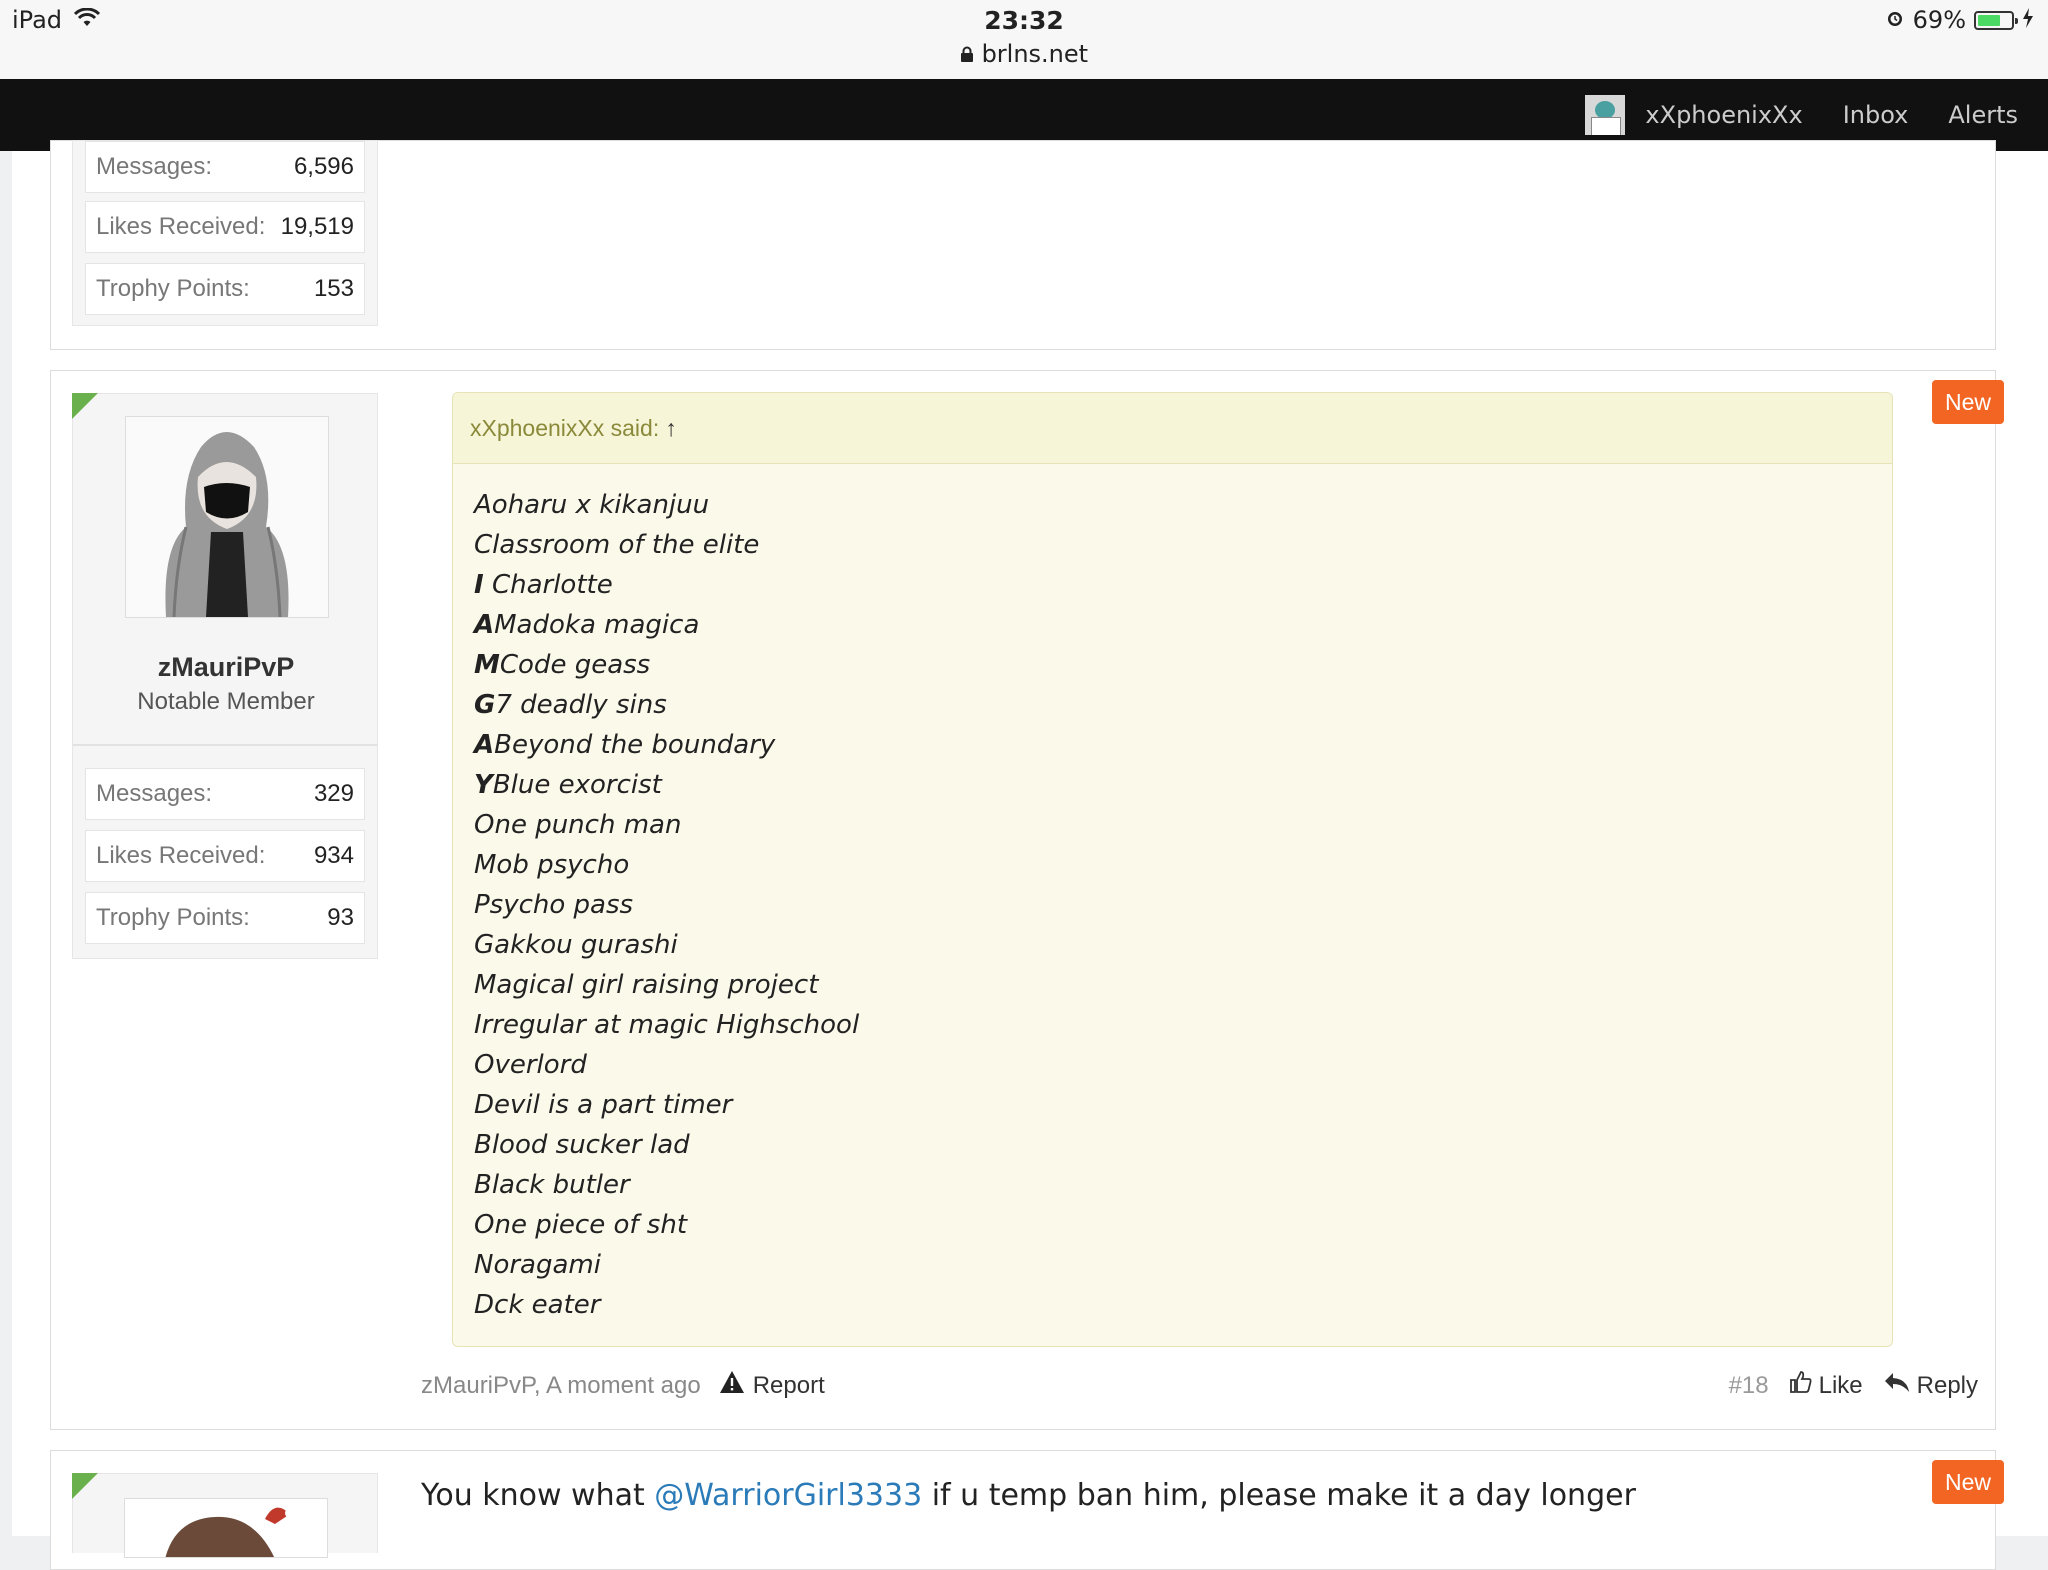 The width and height of the screenshot is (2048, 1570). What do you see at coordinates (1035, 54) in the screenshot?
I see `url-text: brlns.net` at bounding box center [1035, 54].